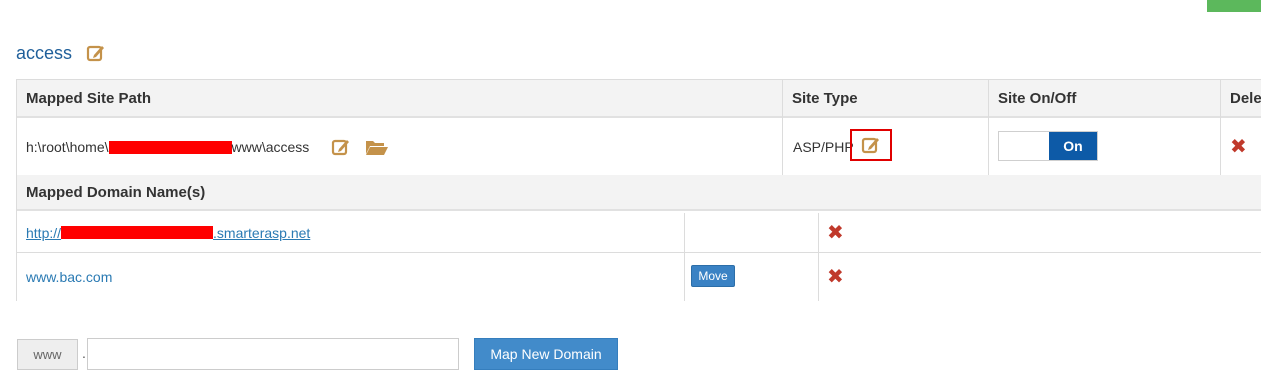  I want to click on site-title: access, so click(44, 52).